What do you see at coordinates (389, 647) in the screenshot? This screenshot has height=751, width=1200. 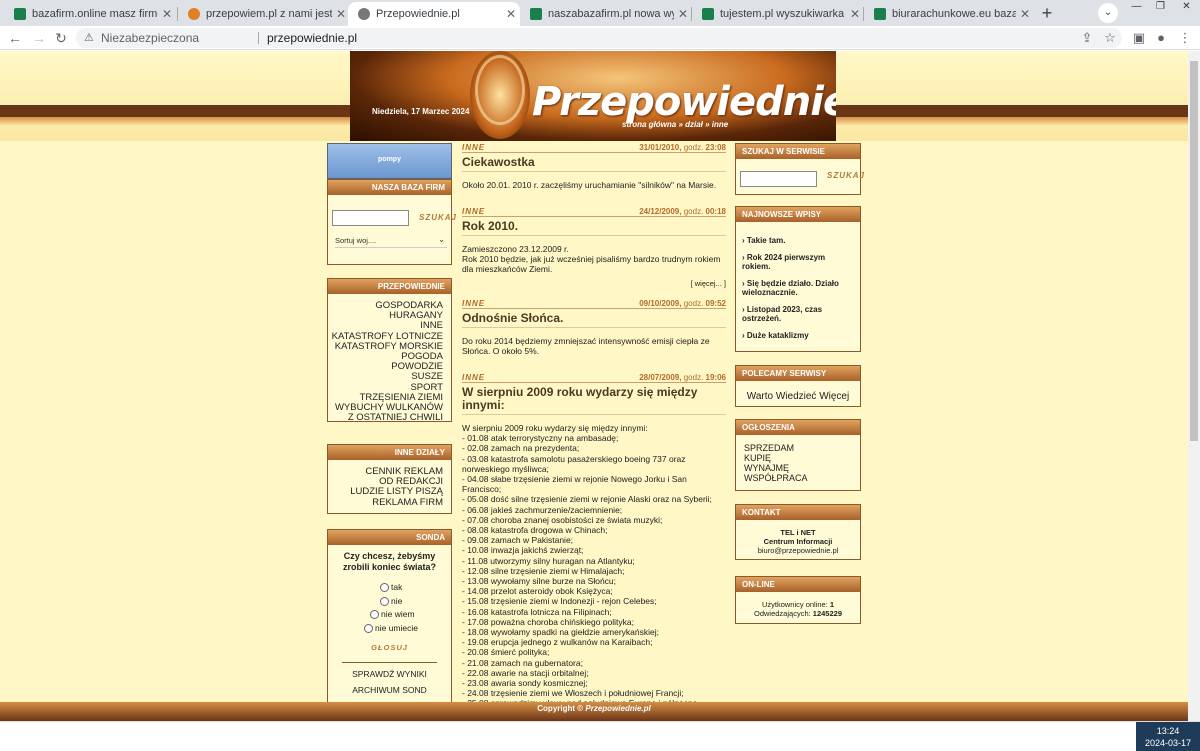 I see `vote-button: GŁOSUJ` at bounding box center [389, 647].